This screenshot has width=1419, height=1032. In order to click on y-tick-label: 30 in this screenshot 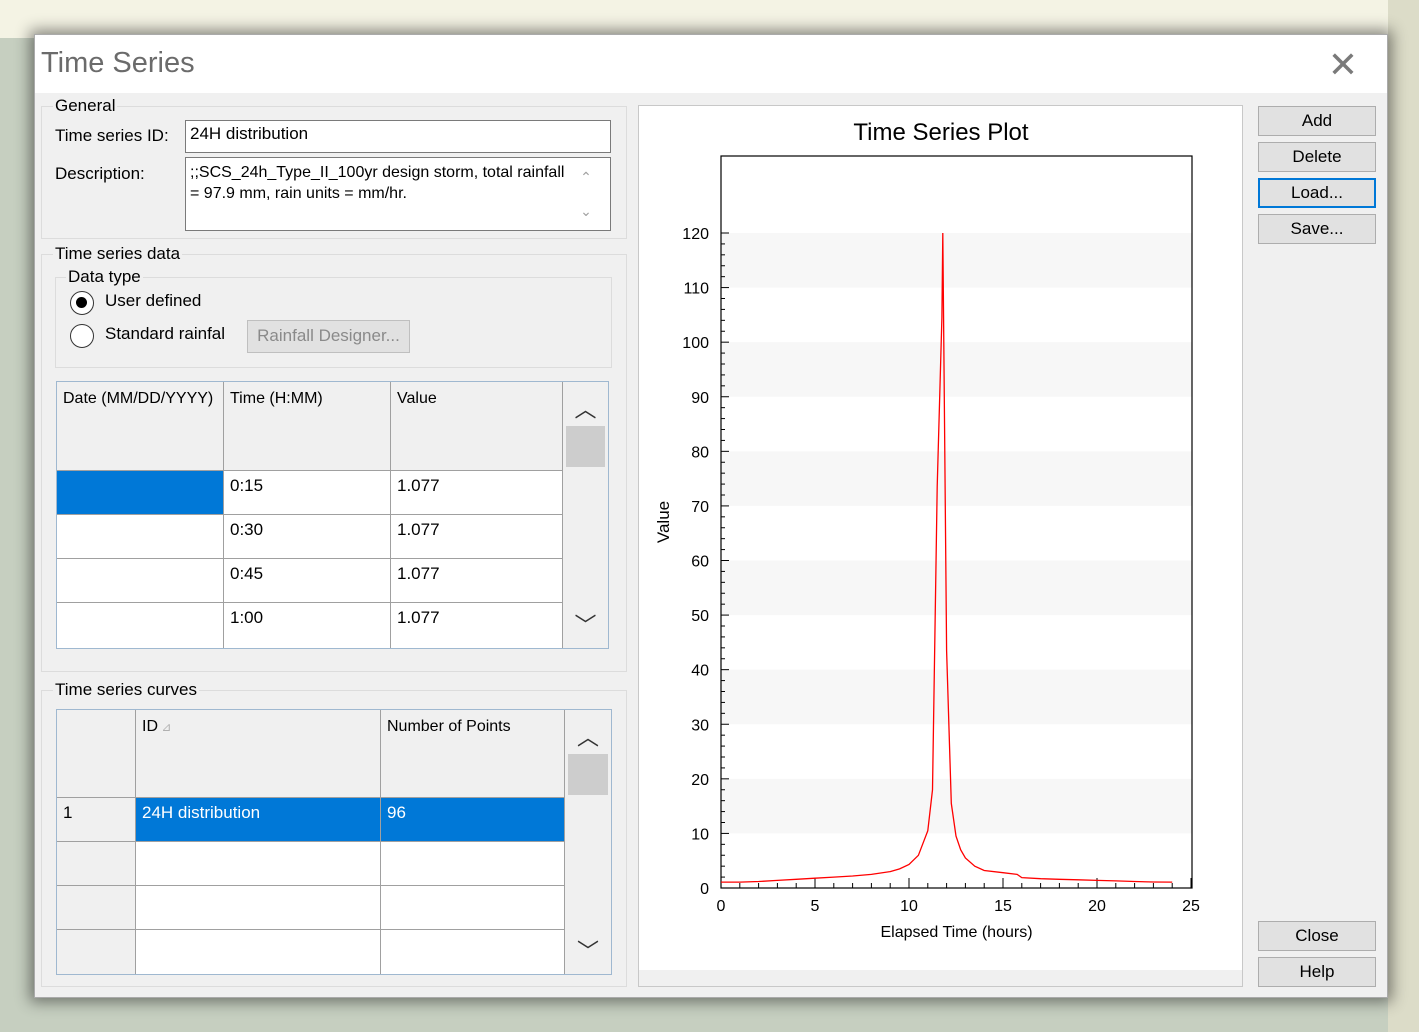, I will do `click(700, 725)`.